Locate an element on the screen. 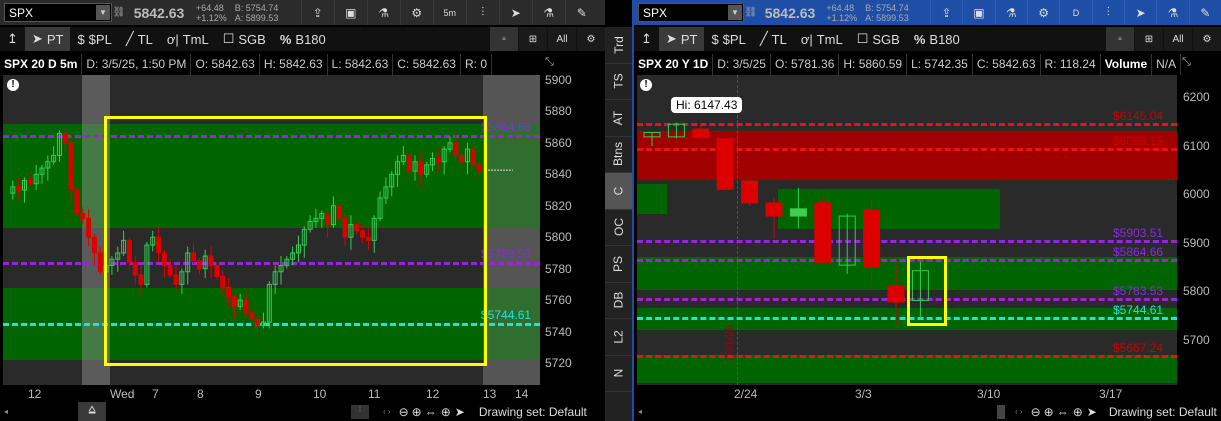  scrollbar-thumb is located at coordinates (1001, 411).